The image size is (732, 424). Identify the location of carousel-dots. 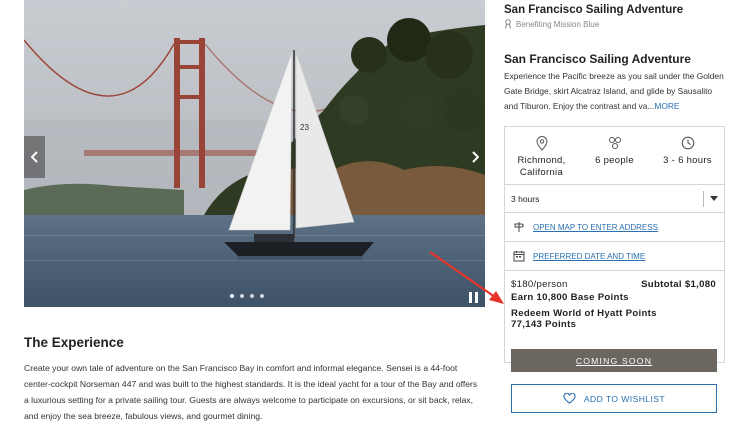
(247, 296).